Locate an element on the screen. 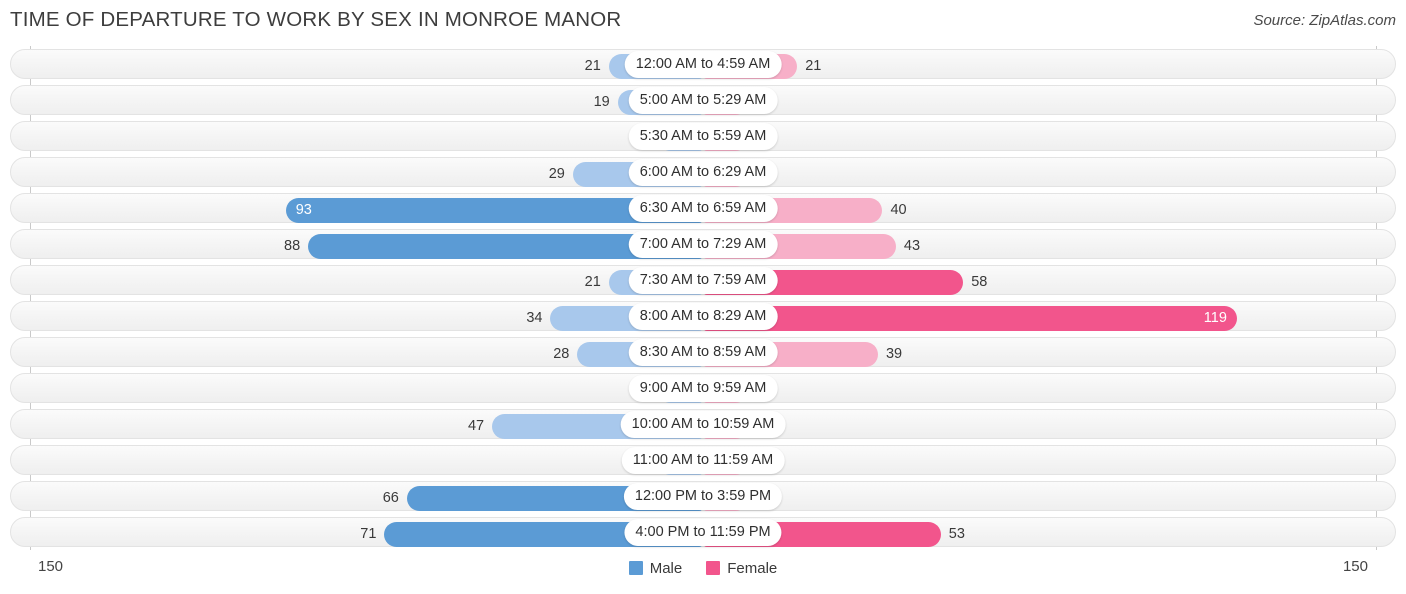 The image size is (1406, 594). bar-value-female: 43 is located at coordinates (912, 246).